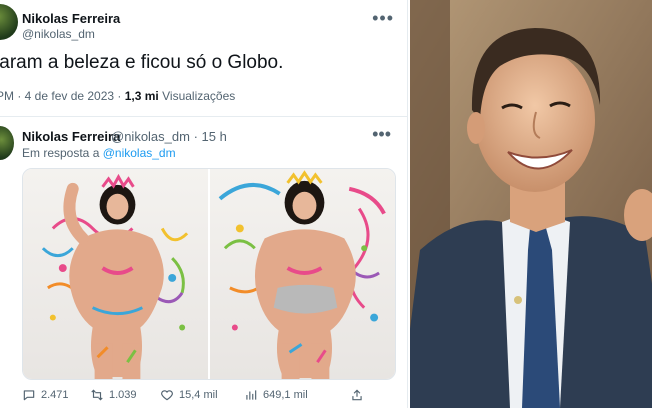 Image resolution: width=652 pixels, height=408 pixels. What do you see at coordinates (199, 96) in the screenshot?
I see `views-label: Visualizações` at bounding box center [199, 96].